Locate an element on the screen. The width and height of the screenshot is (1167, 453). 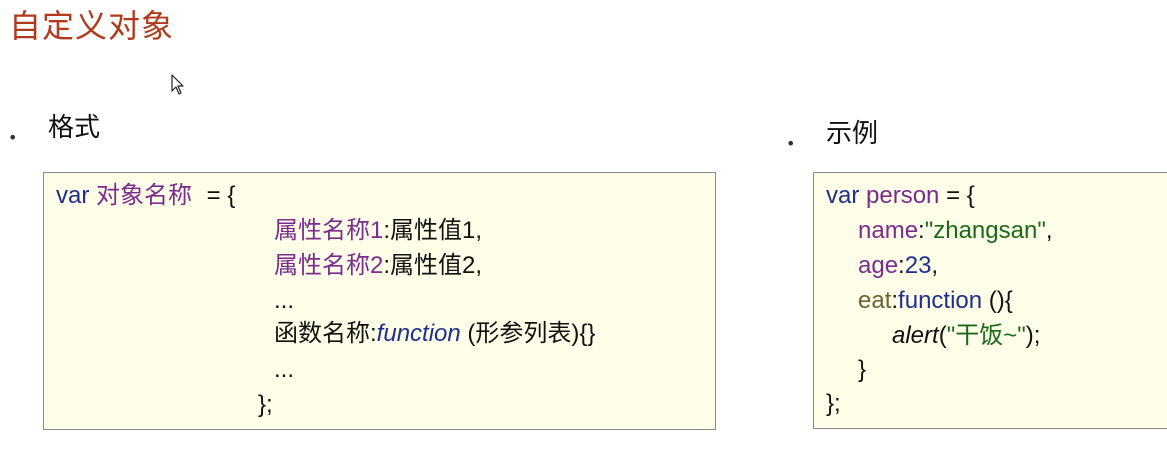
code-line: name:"zhangsan", is located at coordinates (955, 231).